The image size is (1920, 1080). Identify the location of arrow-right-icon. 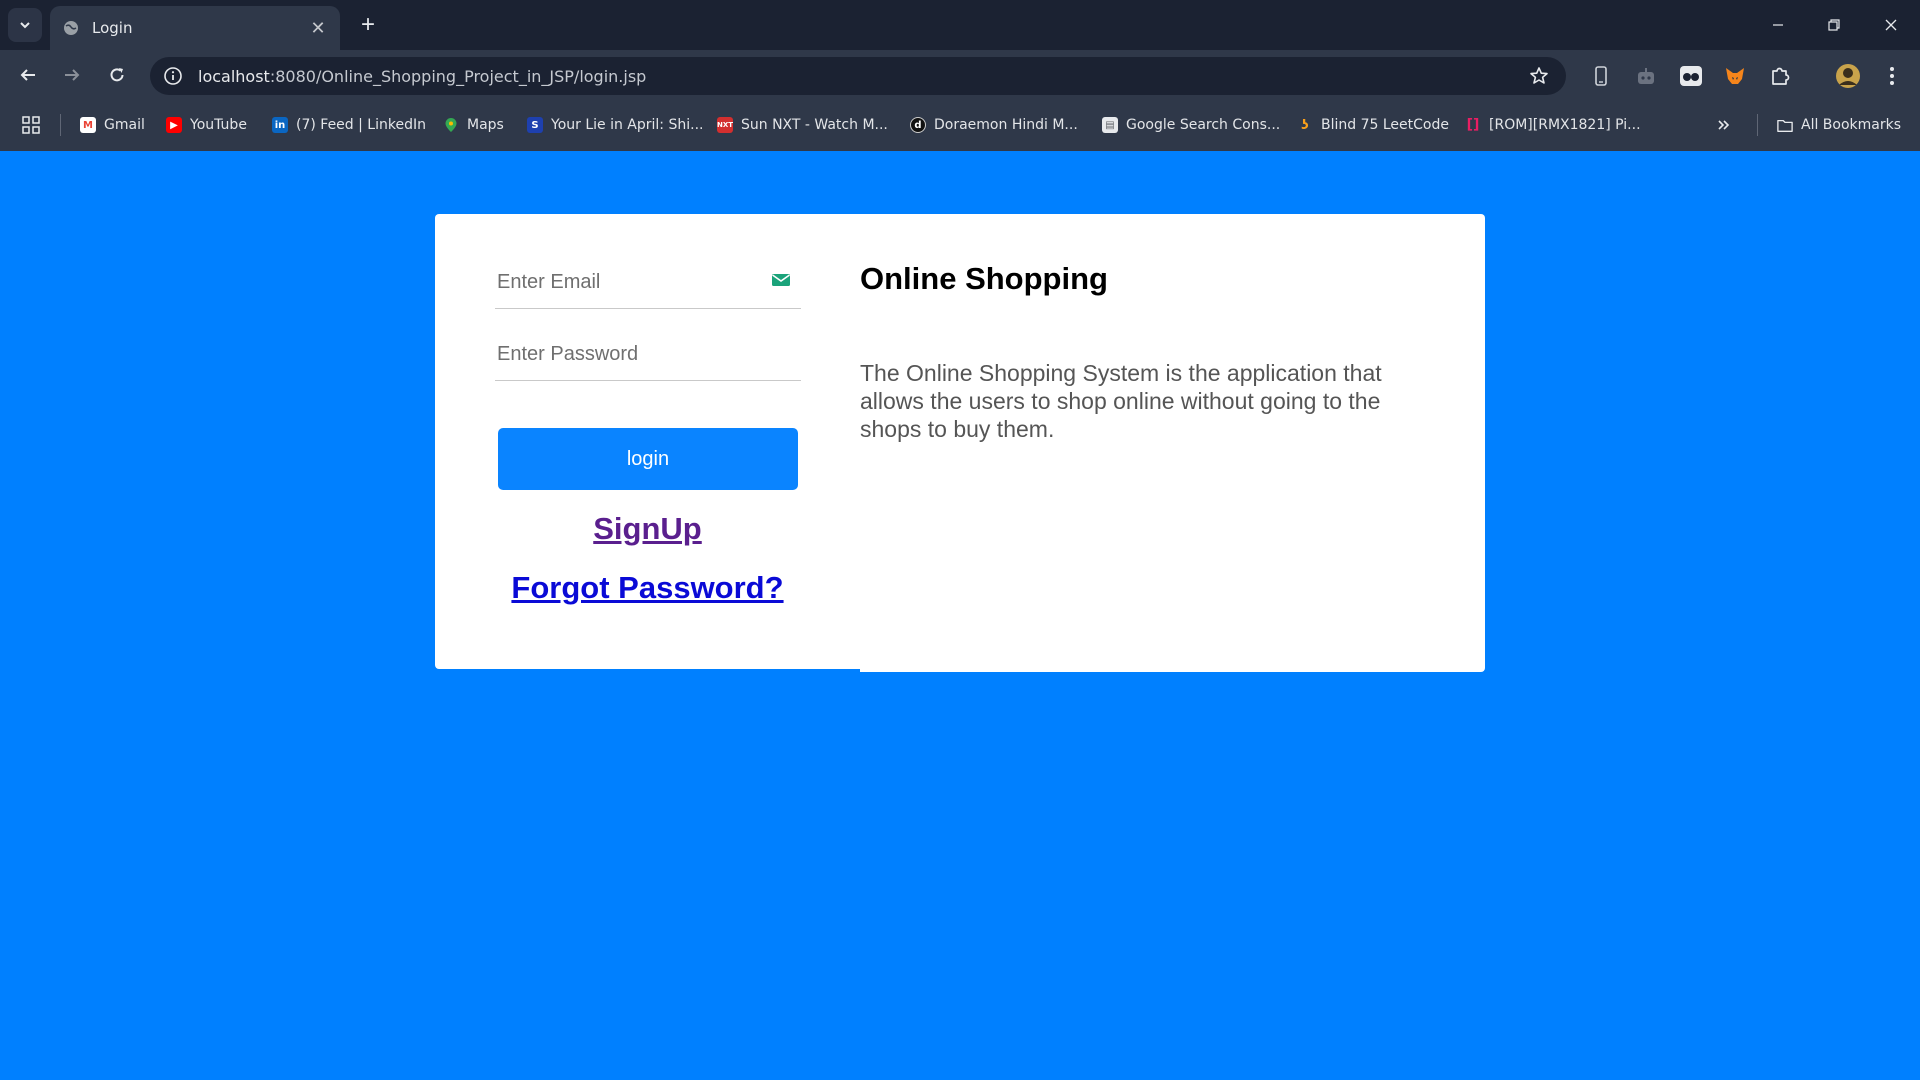
(72, 75).